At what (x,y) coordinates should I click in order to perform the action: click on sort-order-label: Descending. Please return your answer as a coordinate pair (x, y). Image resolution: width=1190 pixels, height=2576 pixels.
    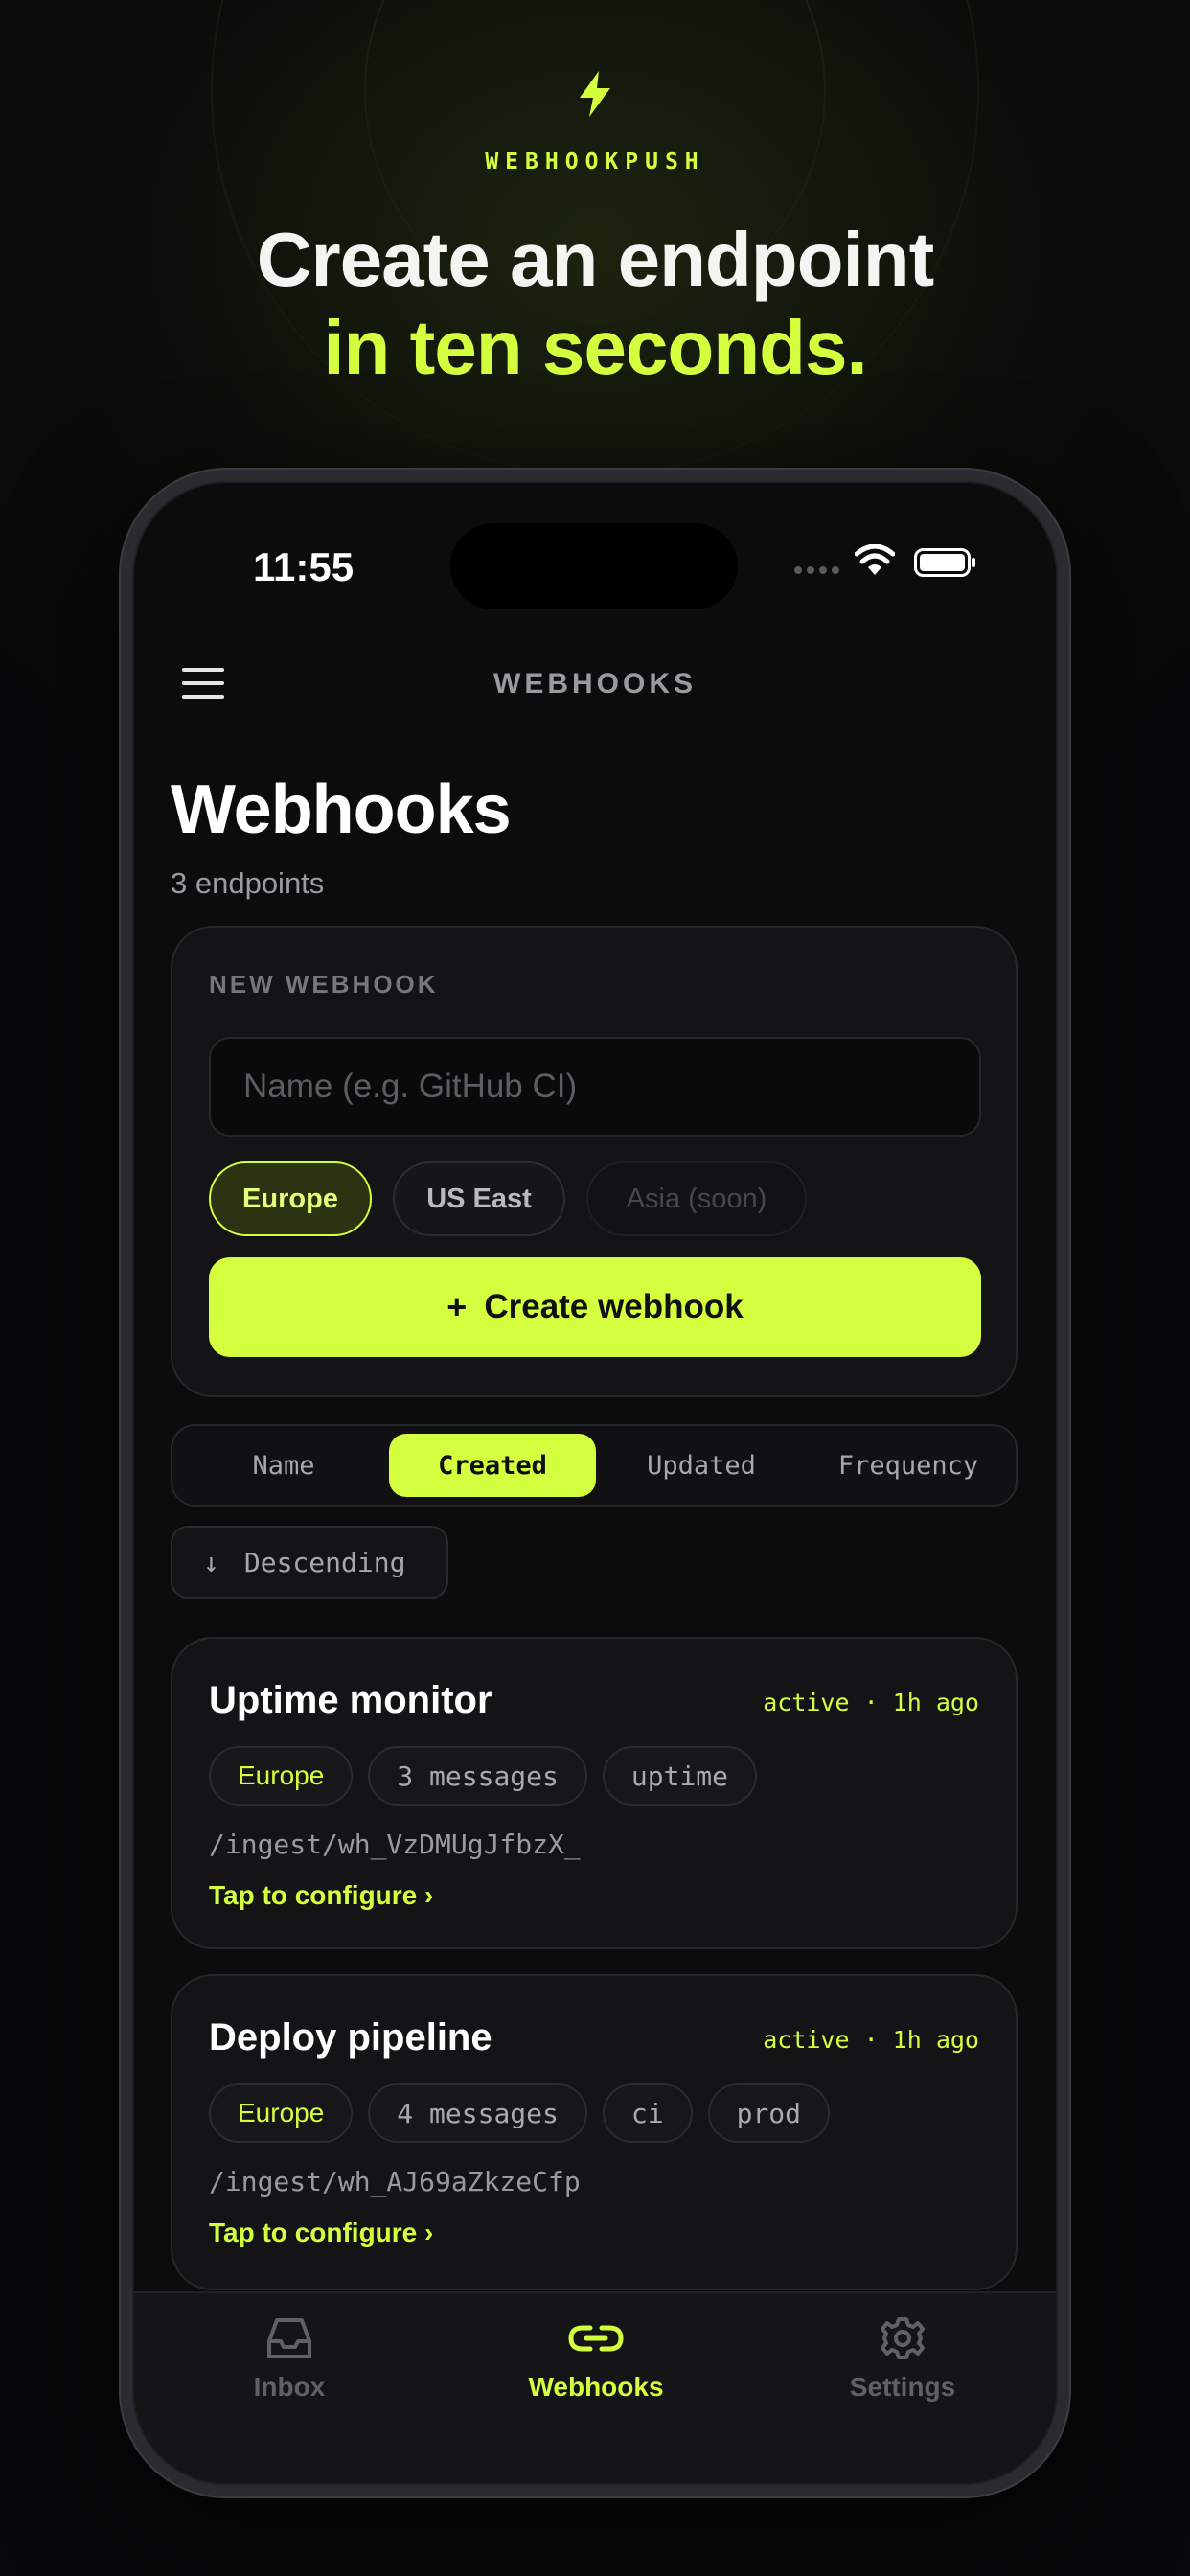
    Looking at the image, I should click on (325, 1562).